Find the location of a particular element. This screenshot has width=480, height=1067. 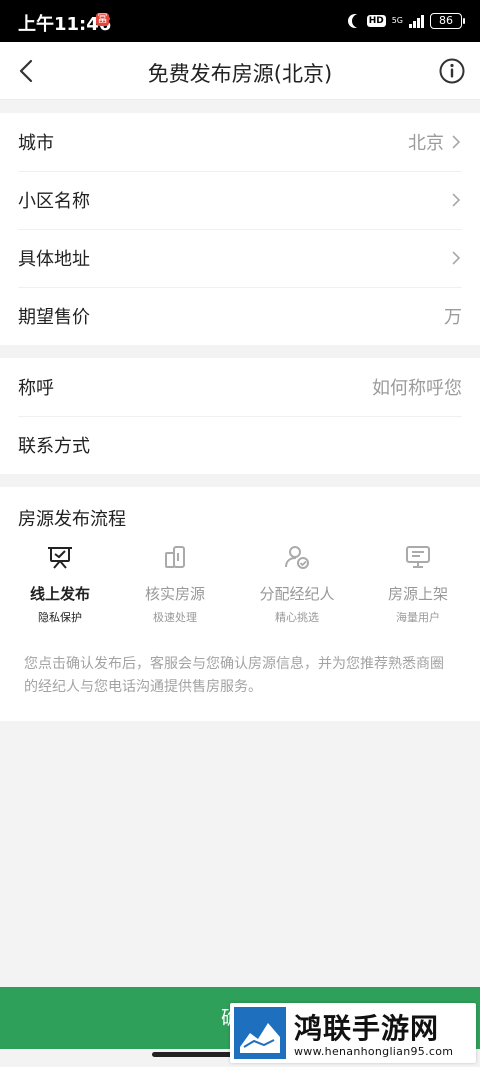

notification-app-icon: 冨 is located at coordinates (102, 19).